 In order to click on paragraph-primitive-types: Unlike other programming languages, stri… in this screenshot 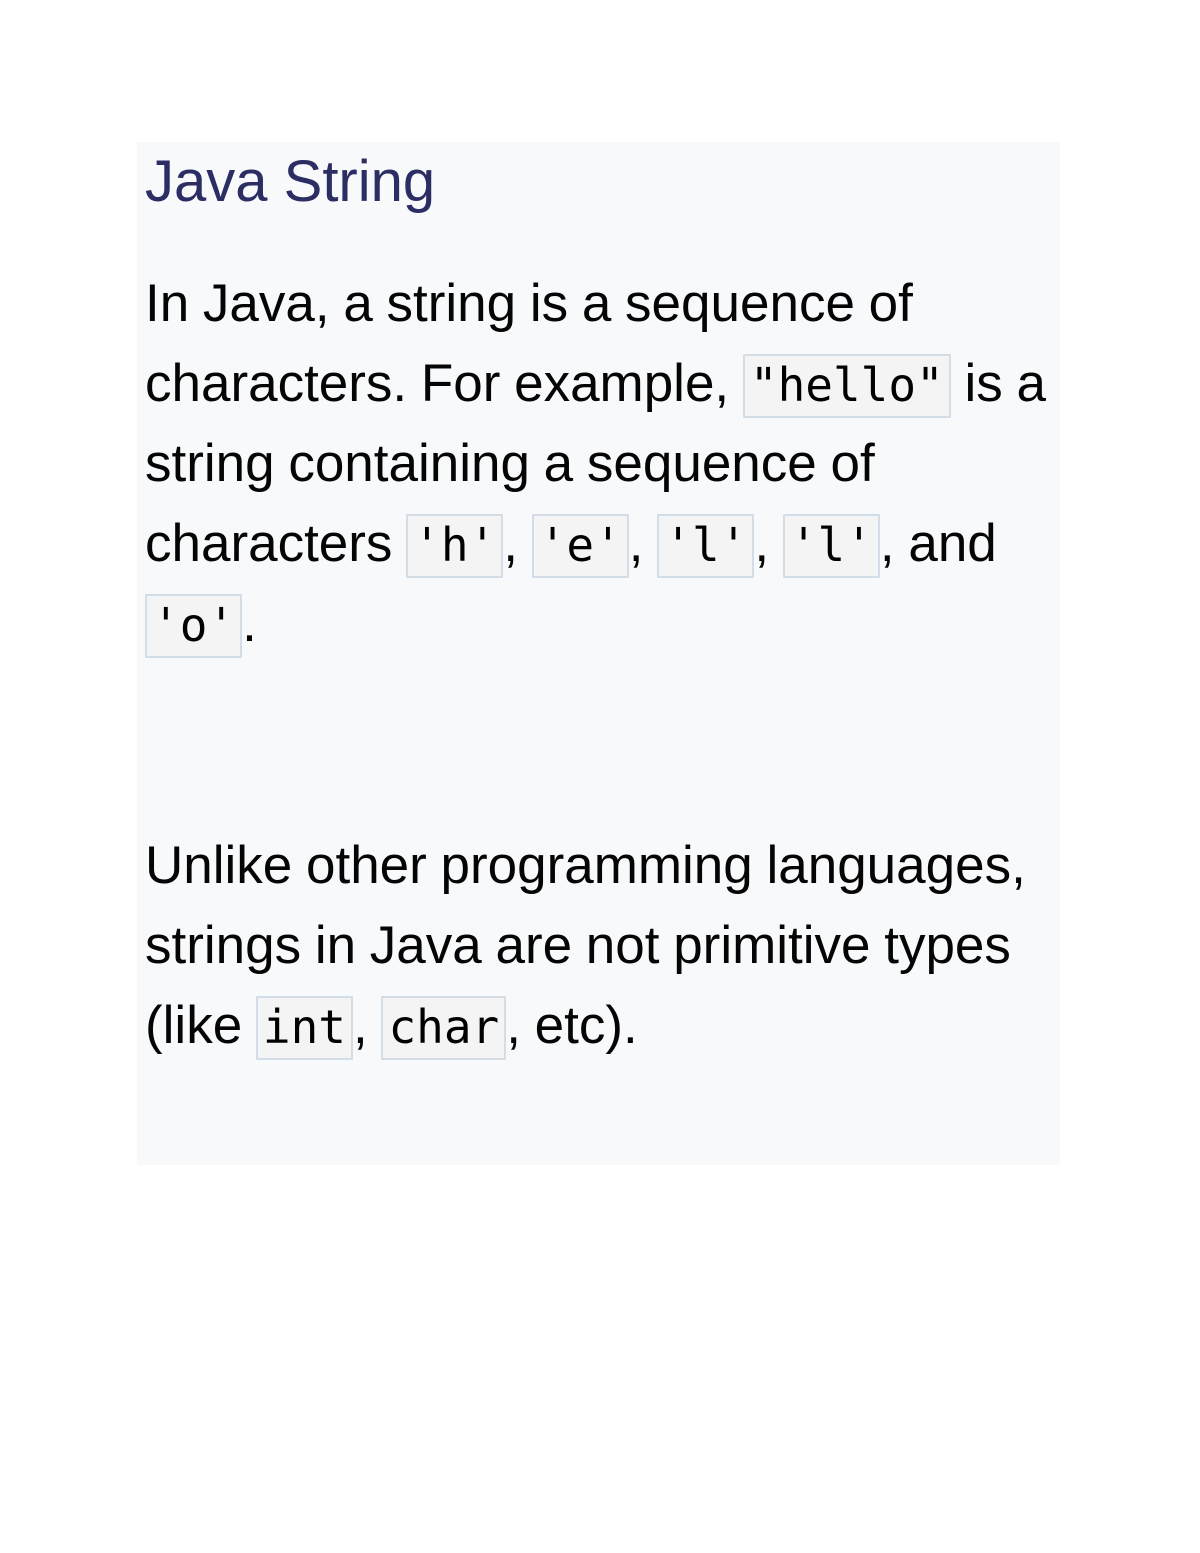, I will do `click(599, 946)`.